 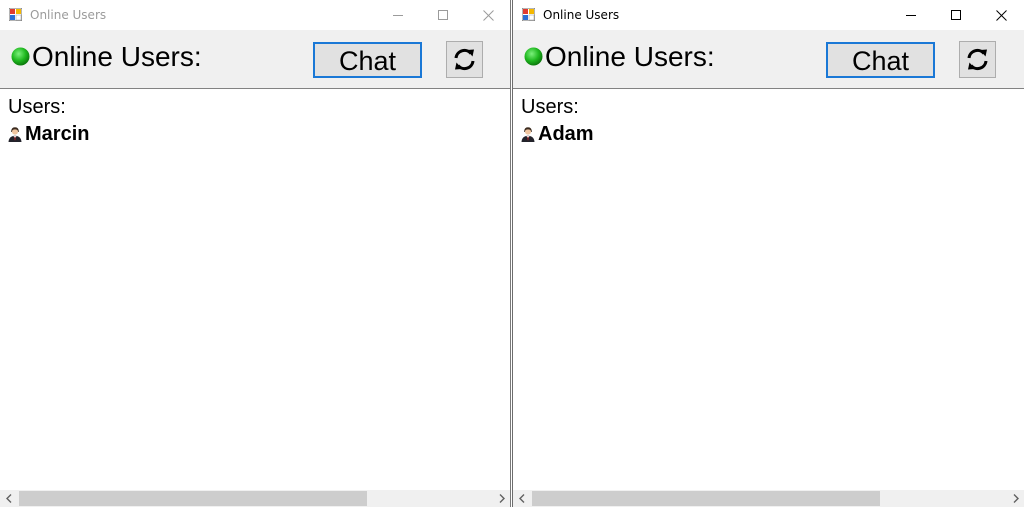 What do you see at coordinates (57, 133) in the screenshot?
I see `user-name: Marcin` at bounding box center [57, 133].